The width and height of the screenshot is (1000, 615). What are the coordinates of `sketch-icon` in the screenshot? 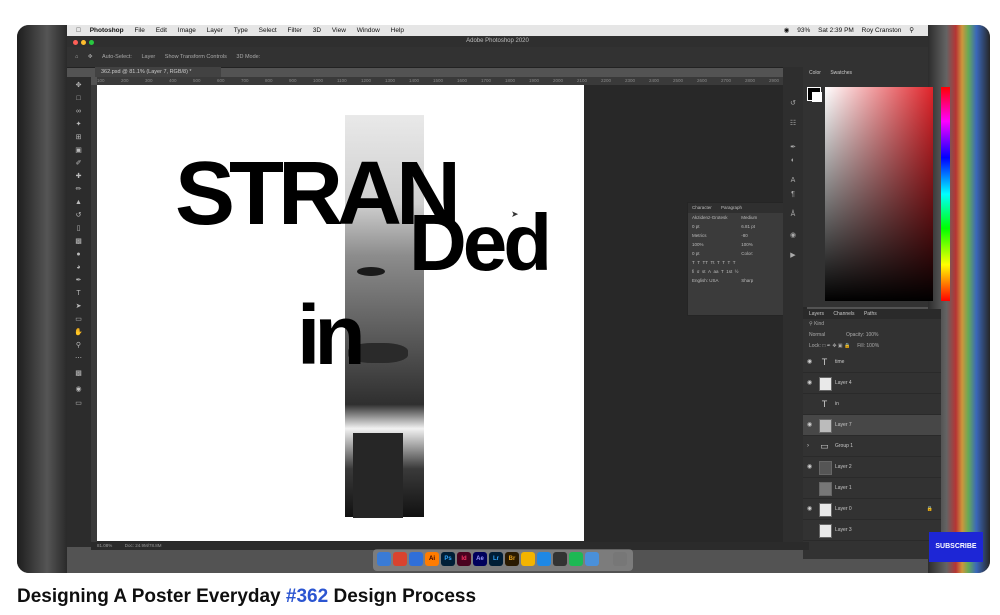 It's located at (528, 559).